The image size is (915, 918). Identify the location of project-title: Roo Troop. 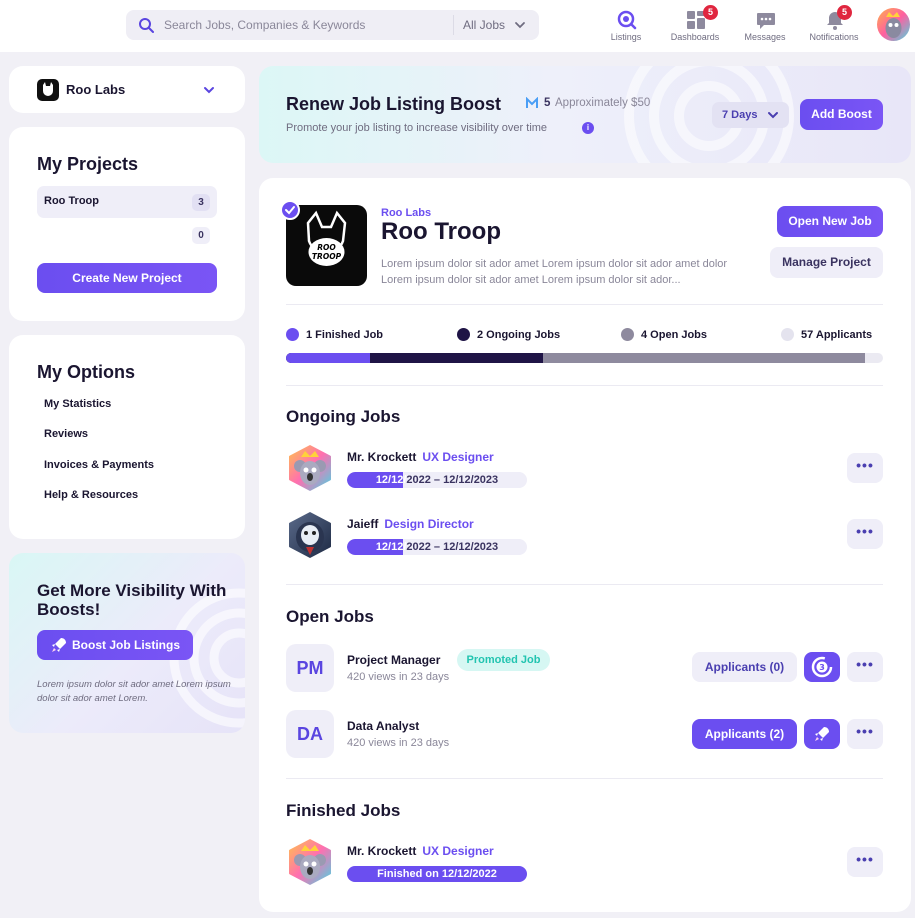
(441, 231).